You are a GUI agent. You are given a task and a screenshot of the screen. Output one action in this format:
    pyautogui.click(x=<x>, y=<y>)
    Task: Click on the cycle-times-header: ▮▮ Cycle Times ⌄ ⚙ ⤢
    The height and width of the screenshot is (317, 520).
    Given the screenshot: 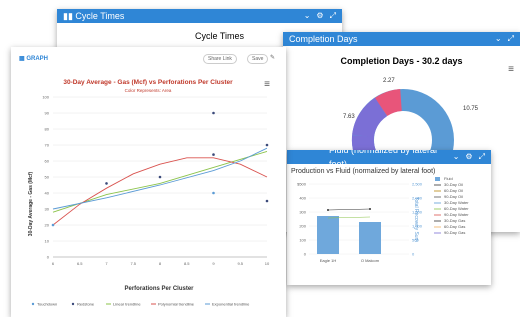 What is the action you would take?
    pyautogui.click(x=199, y=16)
    